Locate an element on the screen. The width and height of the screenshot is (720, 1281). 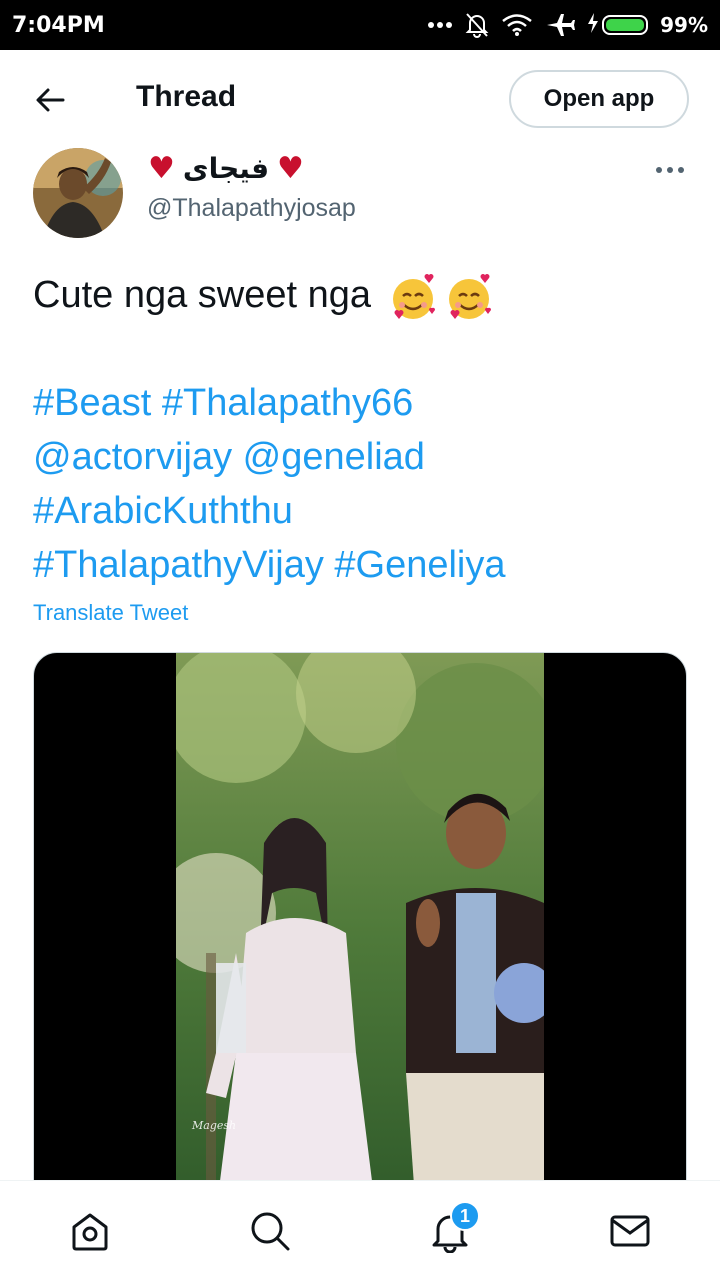
nav-messages-button is located at coordinates (630, 1231).